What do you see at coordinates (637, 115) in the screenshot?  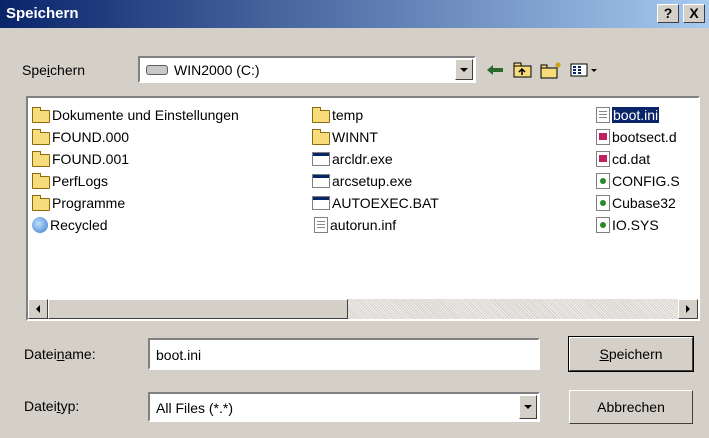 I see `list-item-selected: boot.ini` at bounding box center [637, 115].